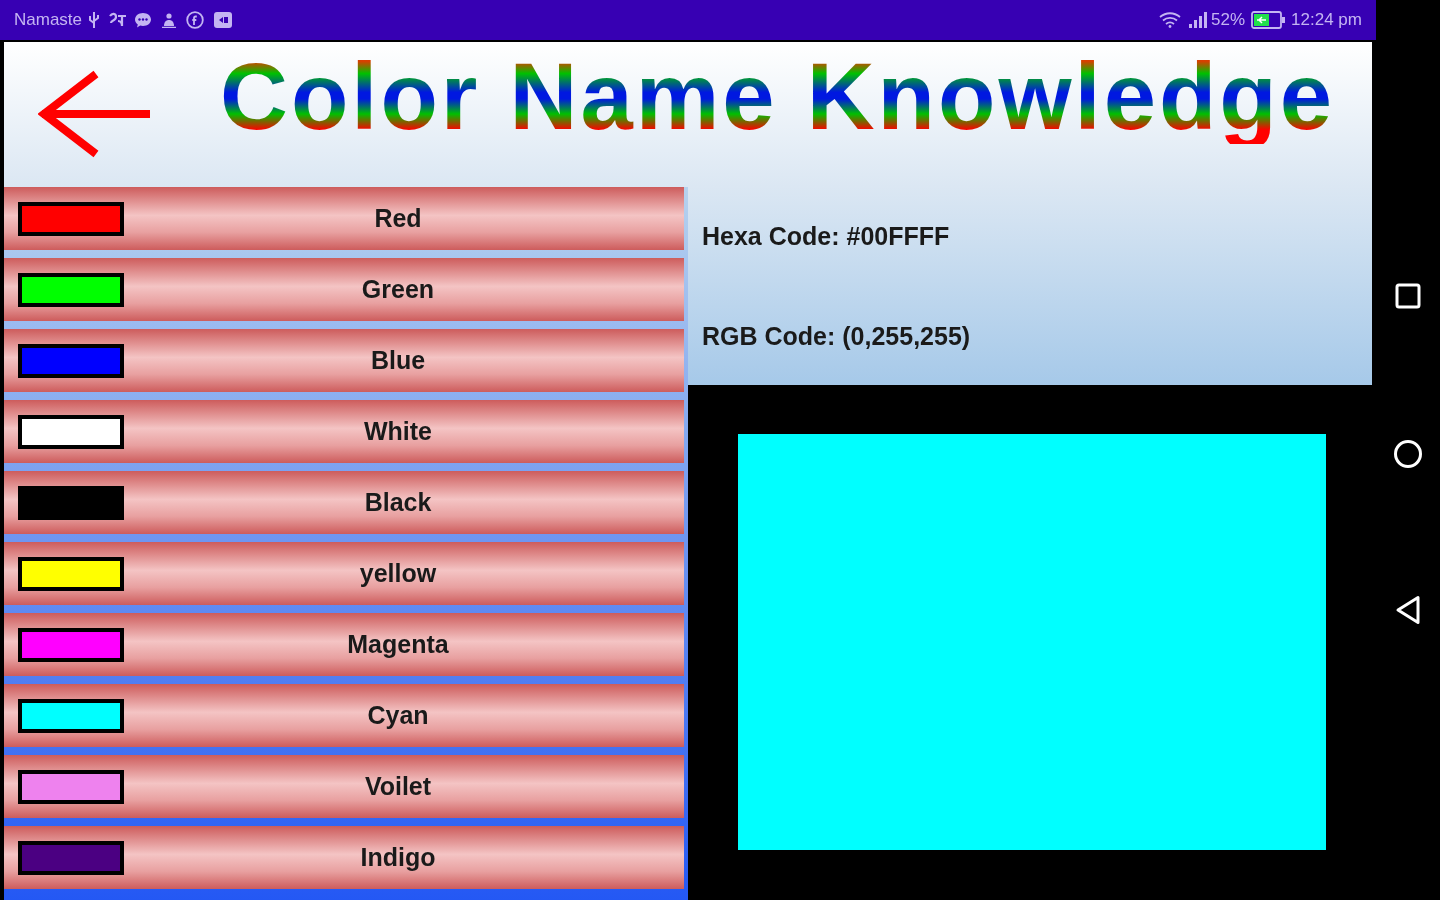 This screenshot has height=900, width=1440. I want to click on hex-code-text: Hexa Code: #00FFFF, so click(826, 236).